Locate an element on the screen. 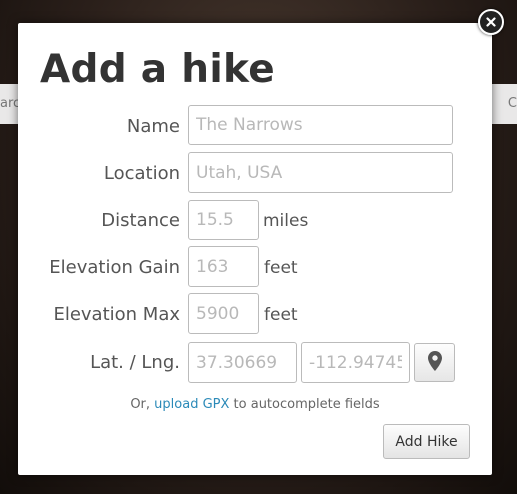 This screenshot has width=517, height=494. upload-gpx-link: upload GPX is located at coordinates (191, 404).